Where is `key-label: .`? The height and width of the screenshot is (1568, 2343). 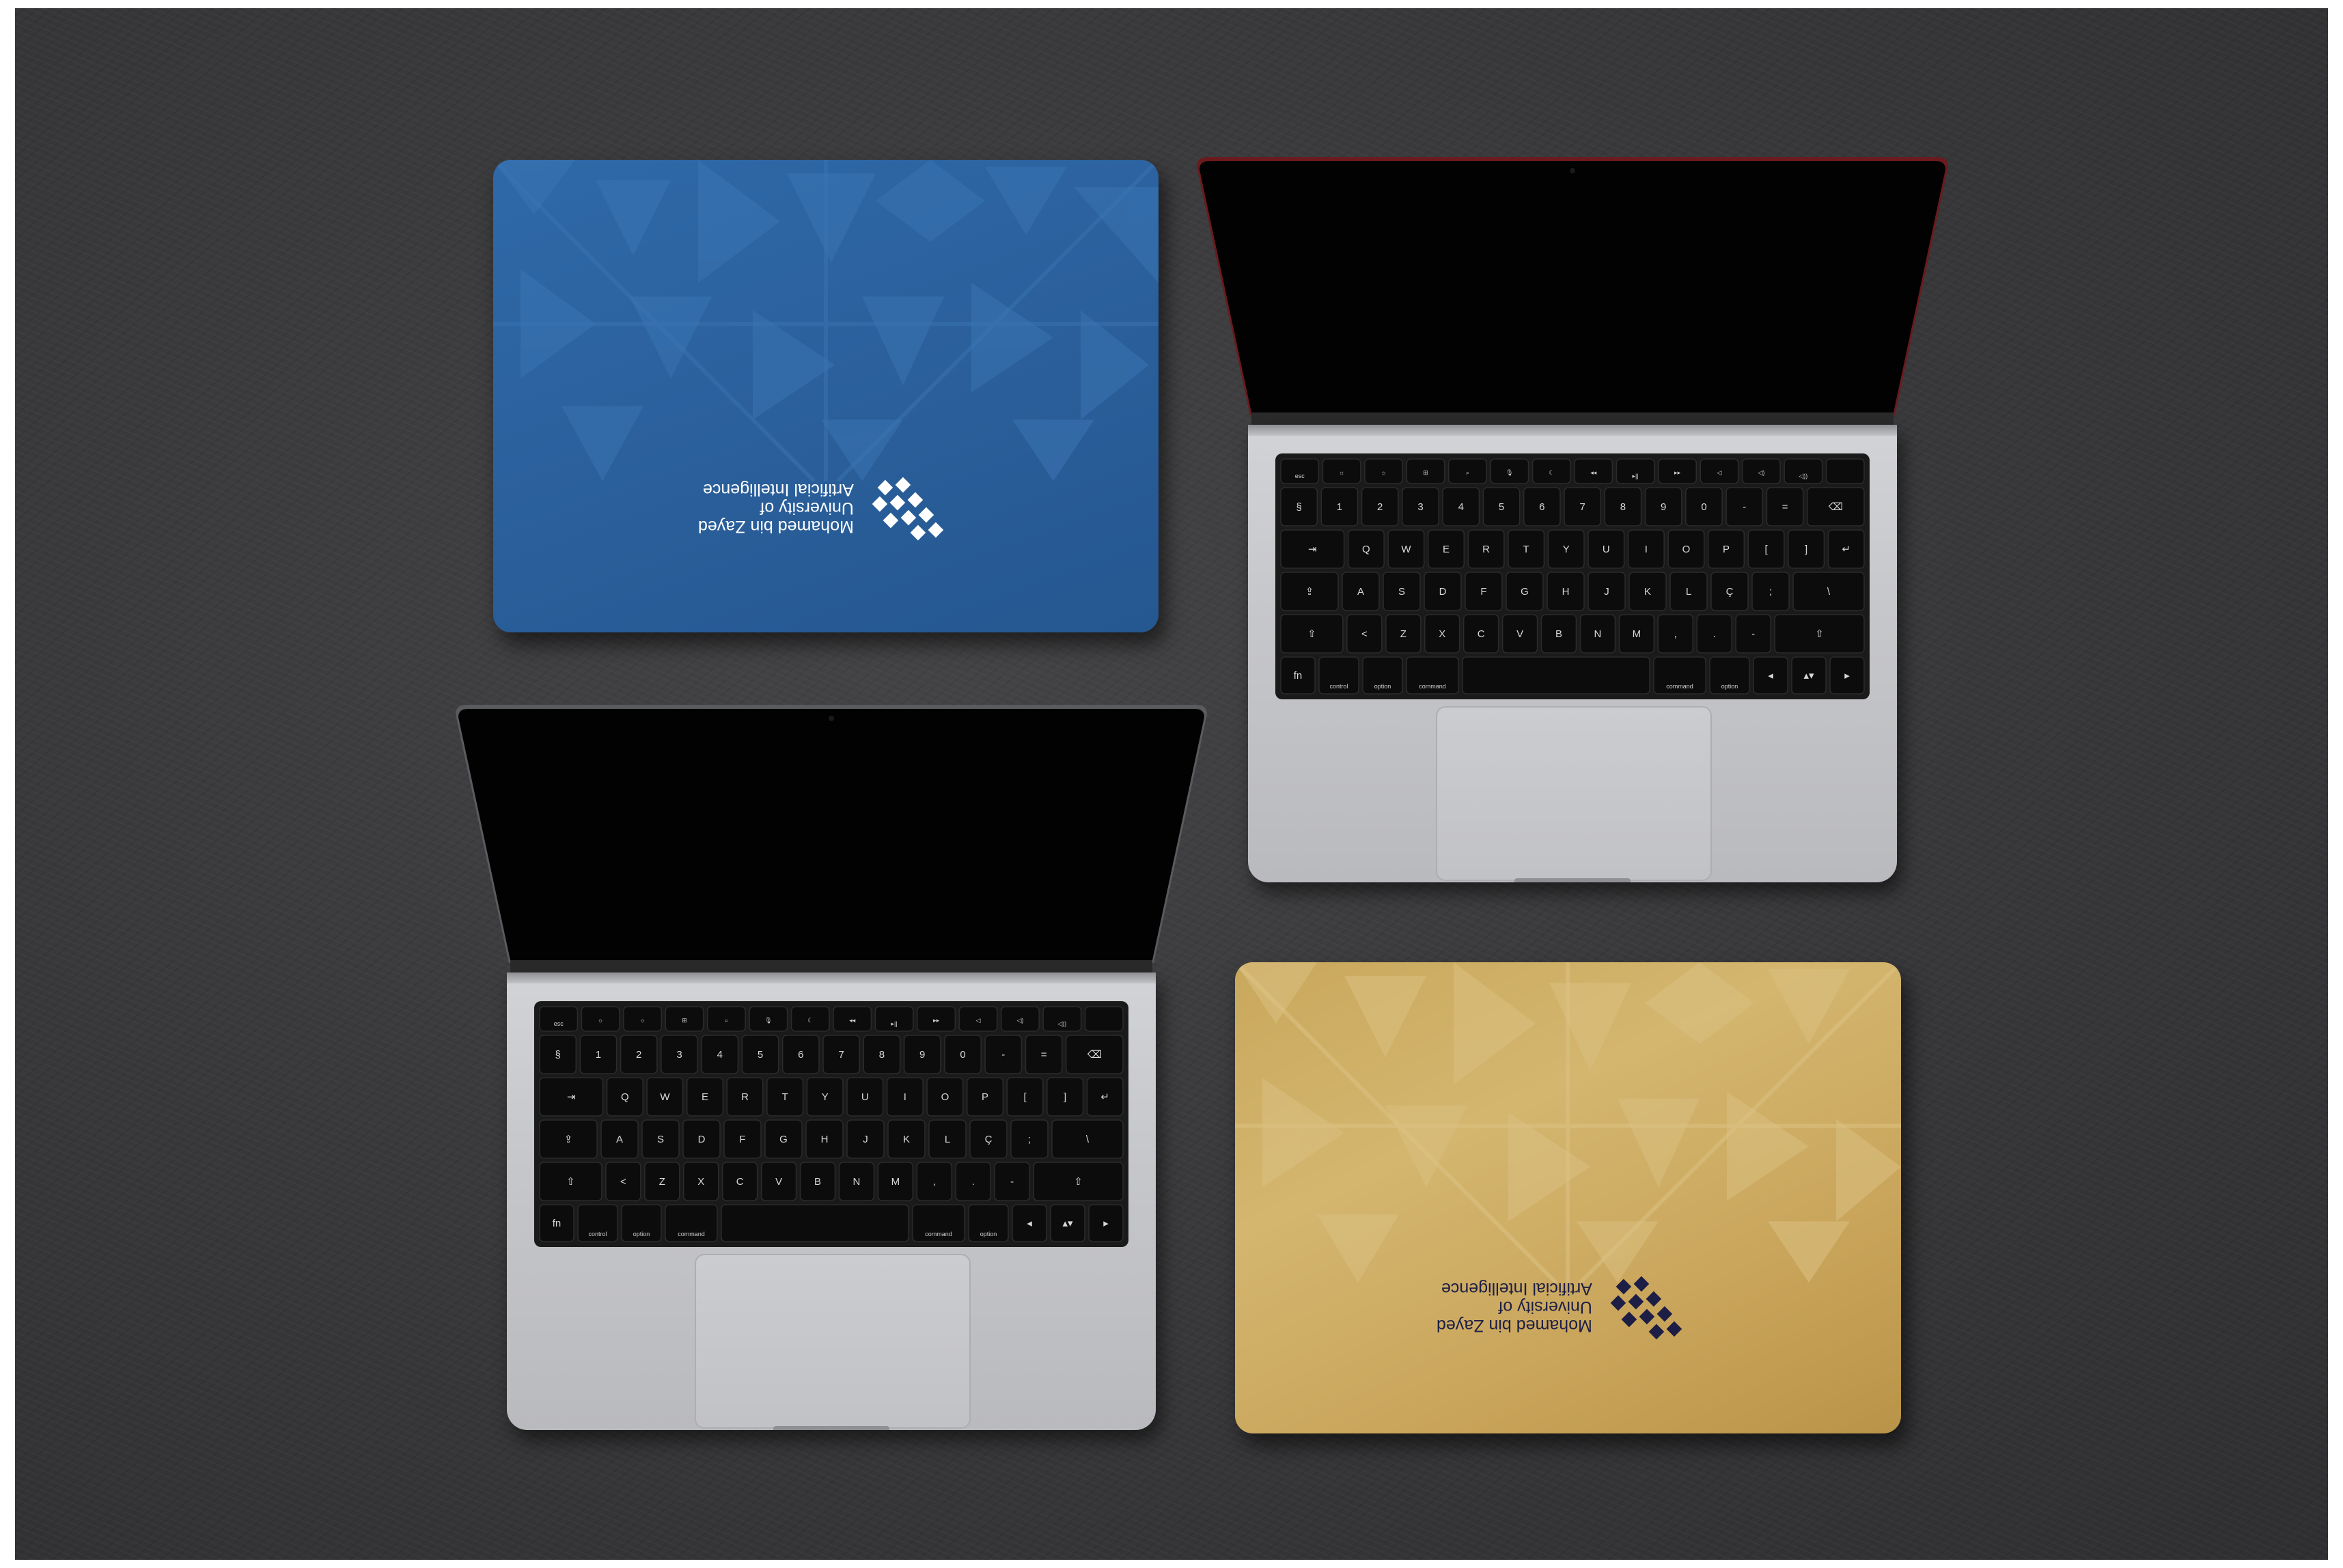
key-label: . is located at coordinates (1714, 634).